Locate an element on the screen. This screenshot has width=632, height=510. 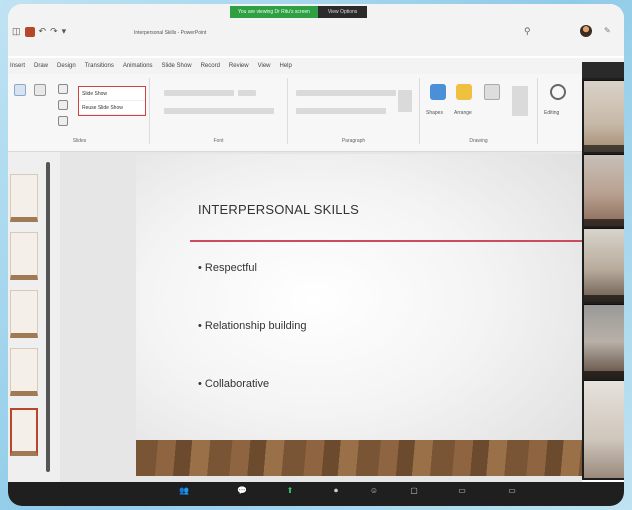
font-format-row is located at coordinates (219, 111).